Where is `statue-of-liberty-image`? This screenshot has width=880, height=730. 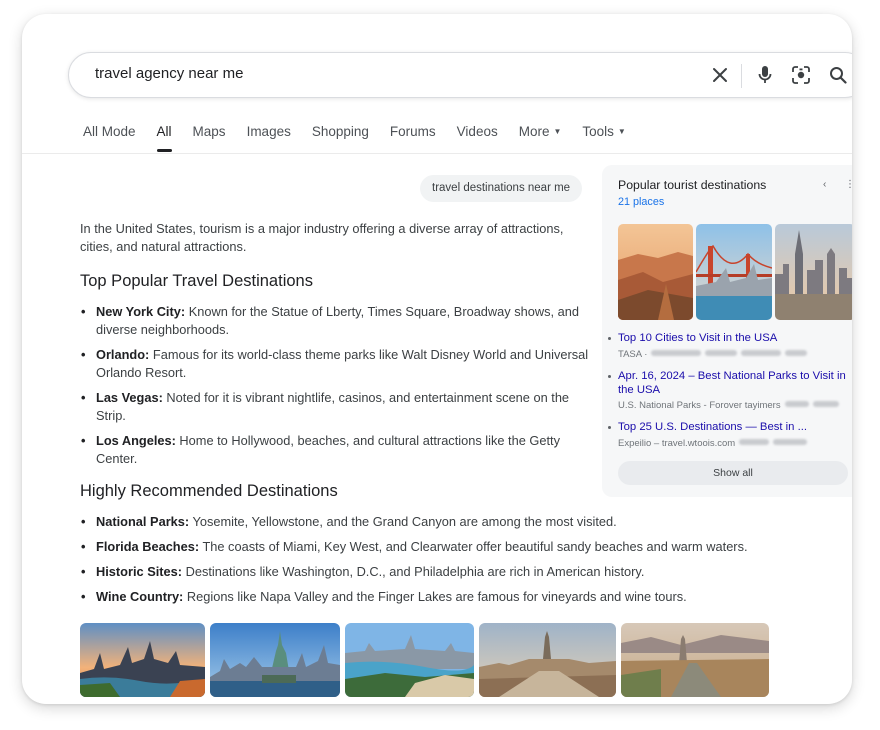 statue-of-liberty-image is located at coordinates (275, 660).